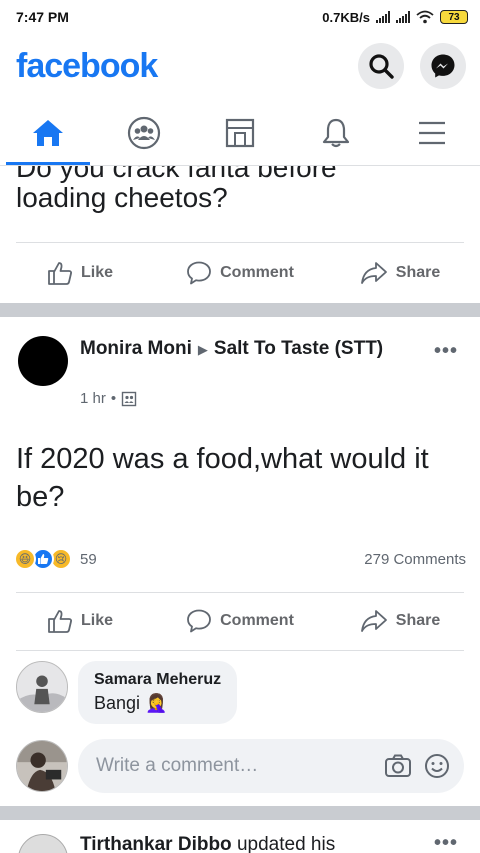  Describe the element at coordinates (383, 17) in the screenshot. I see `signal-icon` at that location.